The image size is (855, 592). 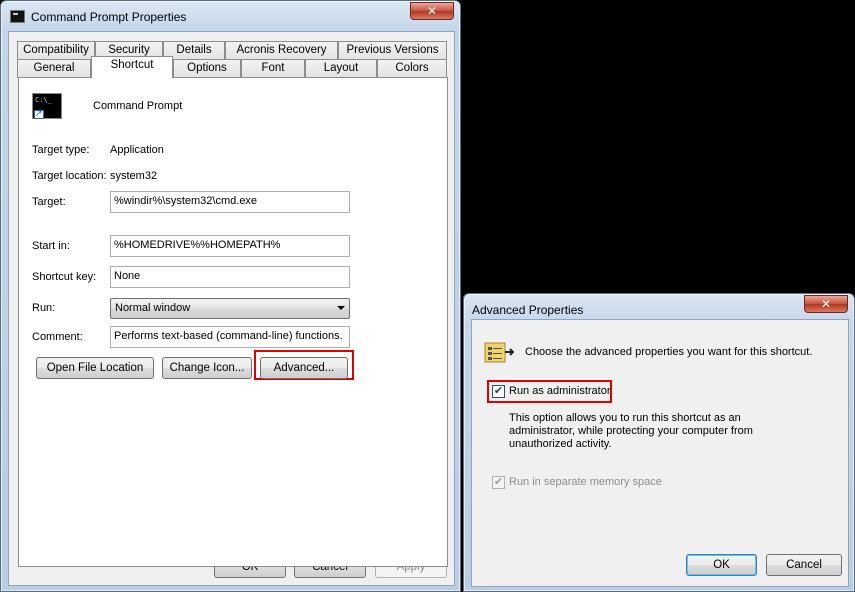 What do you see at coordinates (498, 482) in the screenshot?
I see `separate-memory-checkbox: ✔` at bounding box center [498, 482].